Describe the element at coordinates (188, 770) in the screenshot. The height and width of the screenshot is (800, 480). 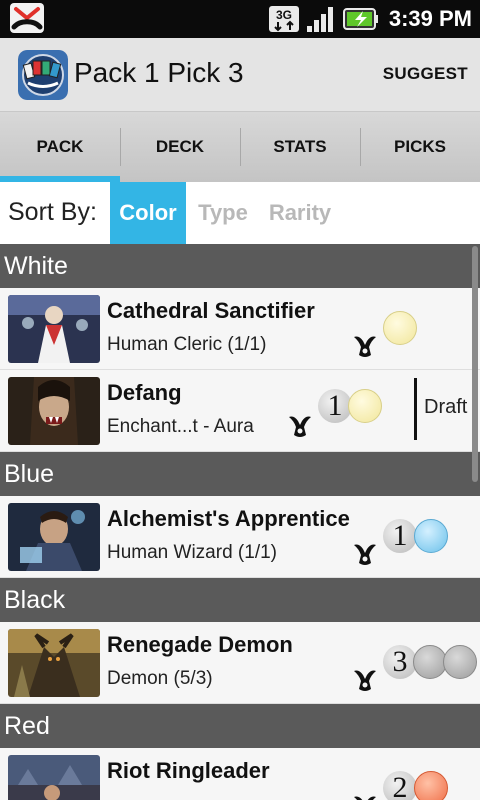
I see `card-name: Riot Ringleader` at that location.